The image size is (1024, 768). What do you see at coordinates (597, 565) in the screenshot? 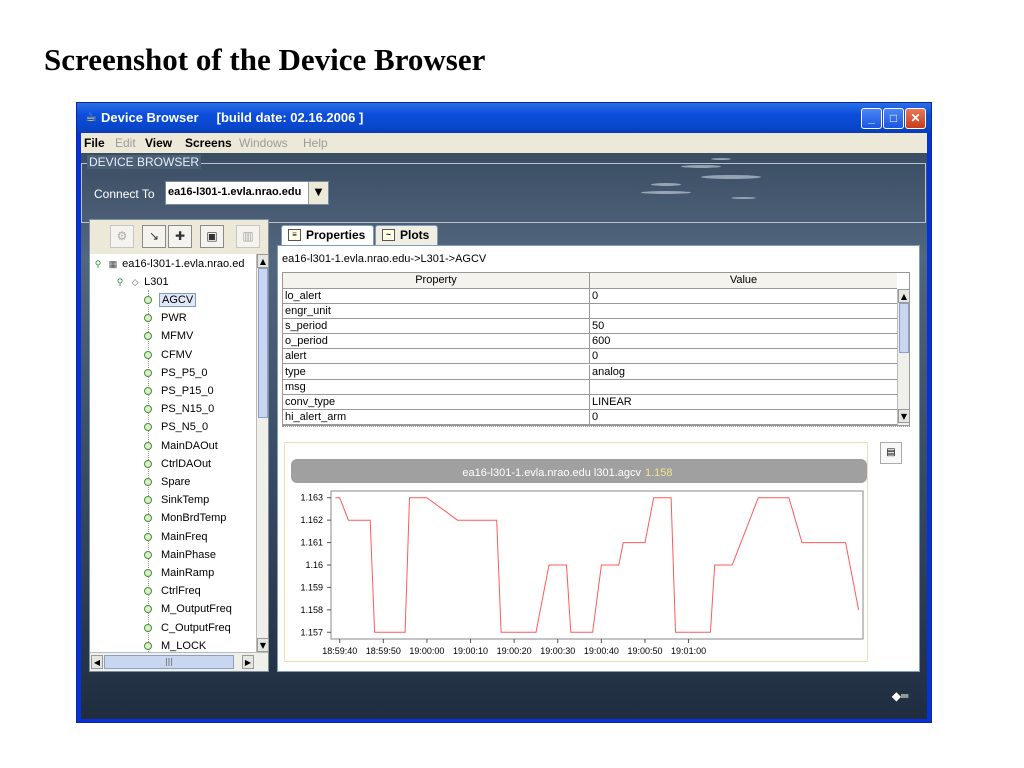
I see `plot-area` at bounding box center [597, 565].